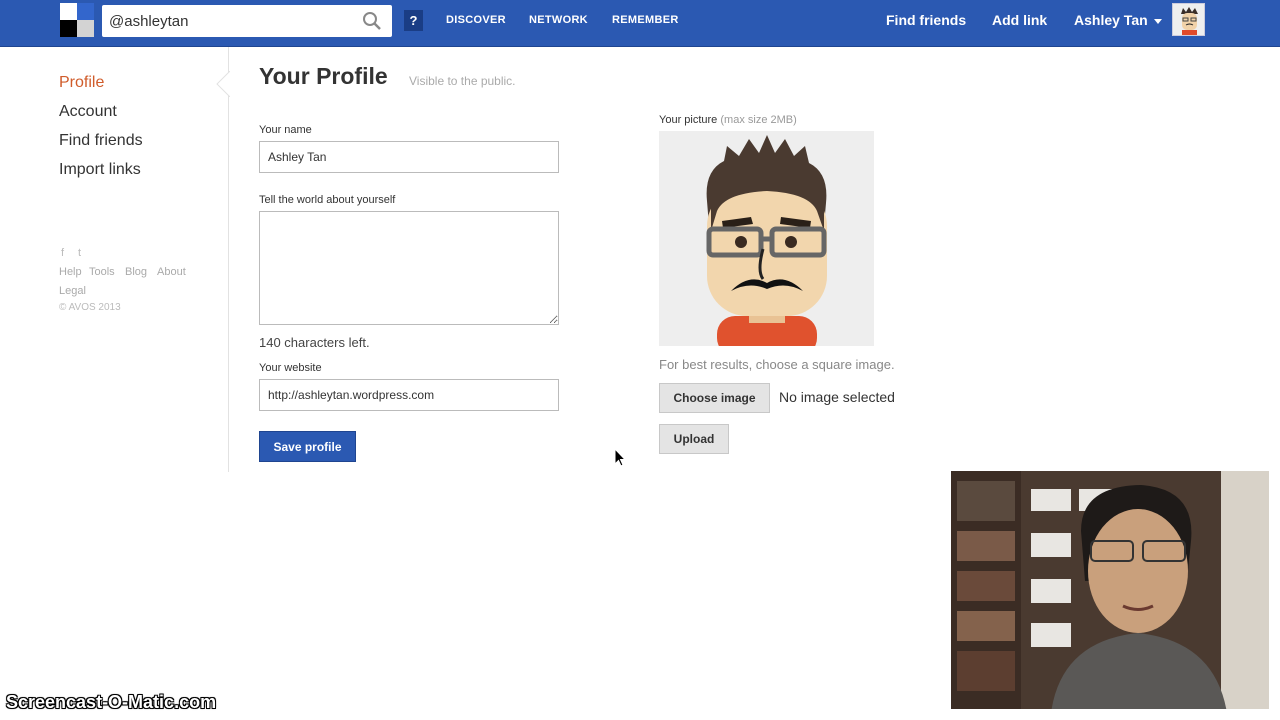  Describe the element at coordinates (327, 200) in the screenshot. I see `bio-label: Tell the world about yourself` at that location.